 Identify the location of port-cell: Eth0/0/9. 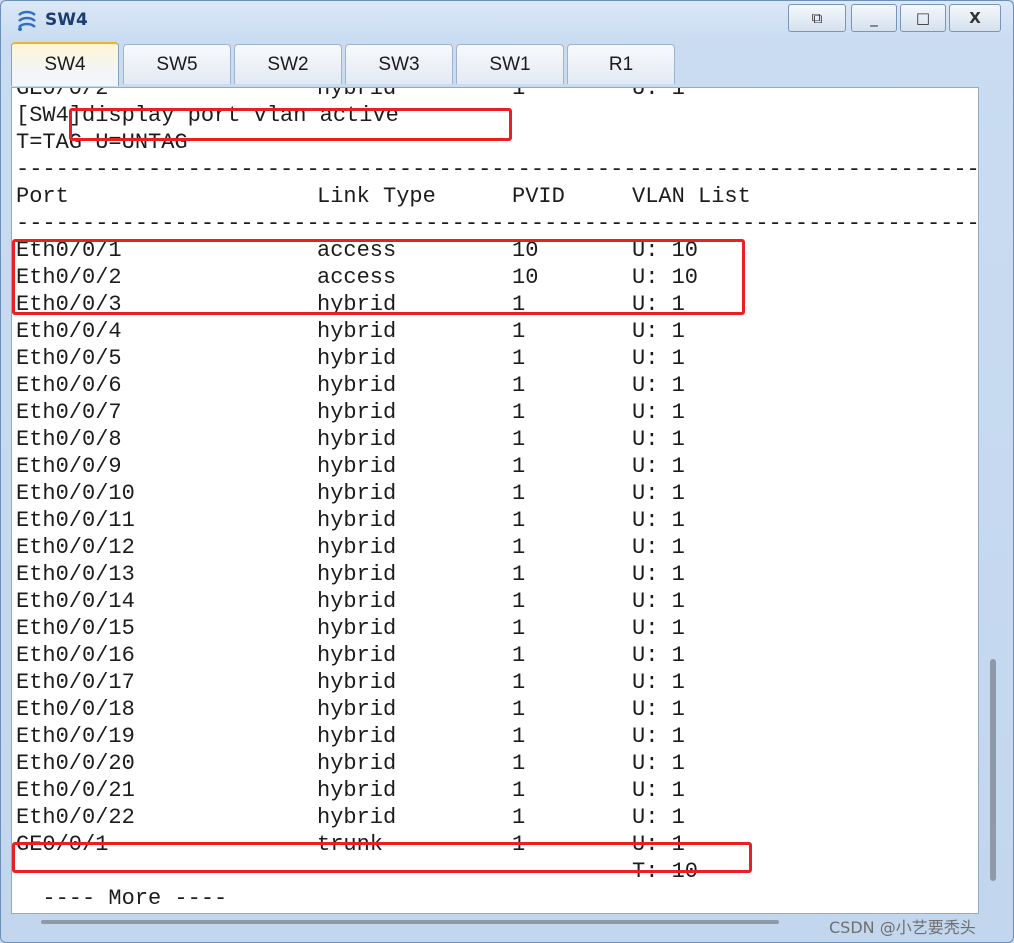
(69, 466).